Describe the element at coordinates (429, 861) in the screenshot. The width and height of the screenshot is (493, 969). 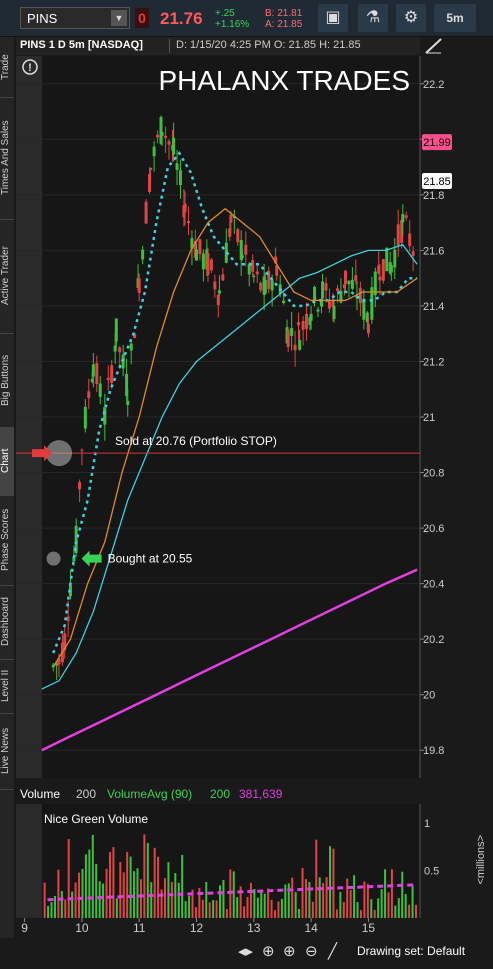
I see `volume-y-axis: 0.51` at that location.